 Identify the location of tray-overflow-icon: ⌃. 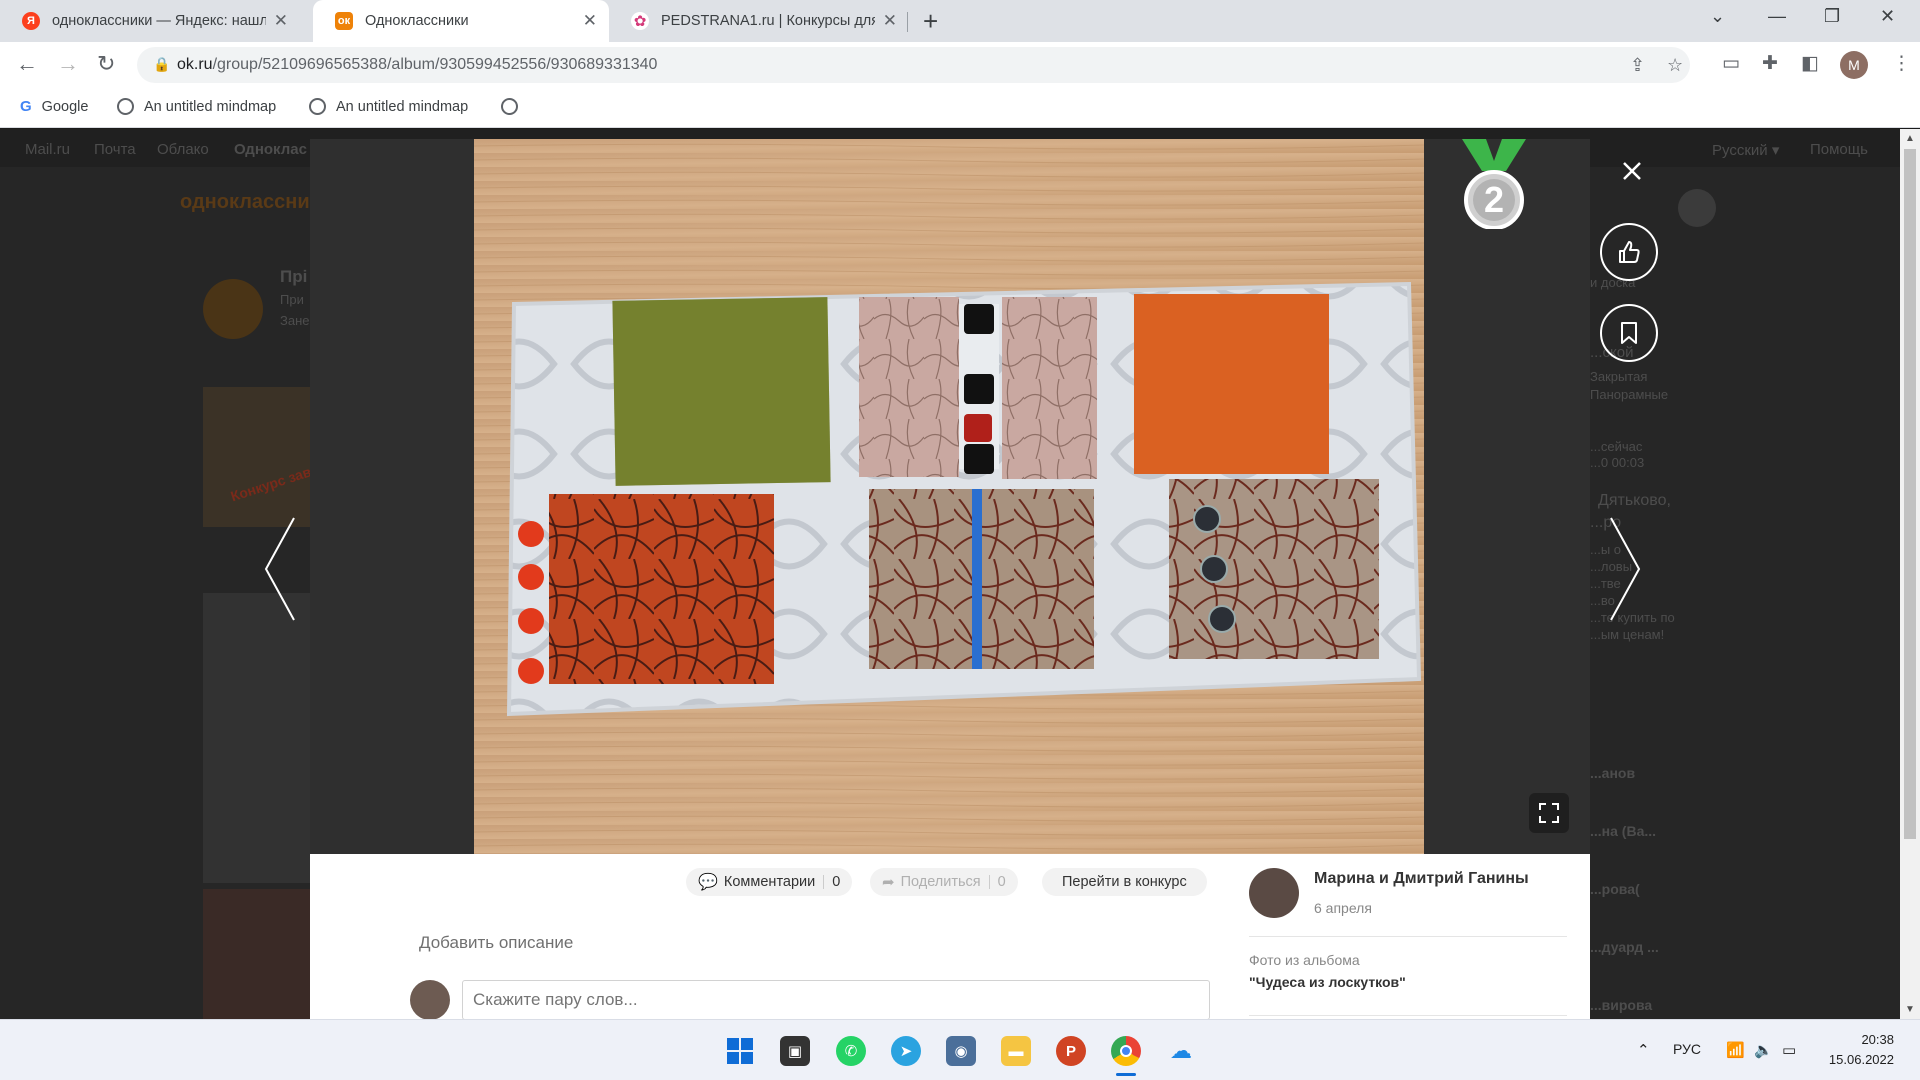
(1643, 1050).